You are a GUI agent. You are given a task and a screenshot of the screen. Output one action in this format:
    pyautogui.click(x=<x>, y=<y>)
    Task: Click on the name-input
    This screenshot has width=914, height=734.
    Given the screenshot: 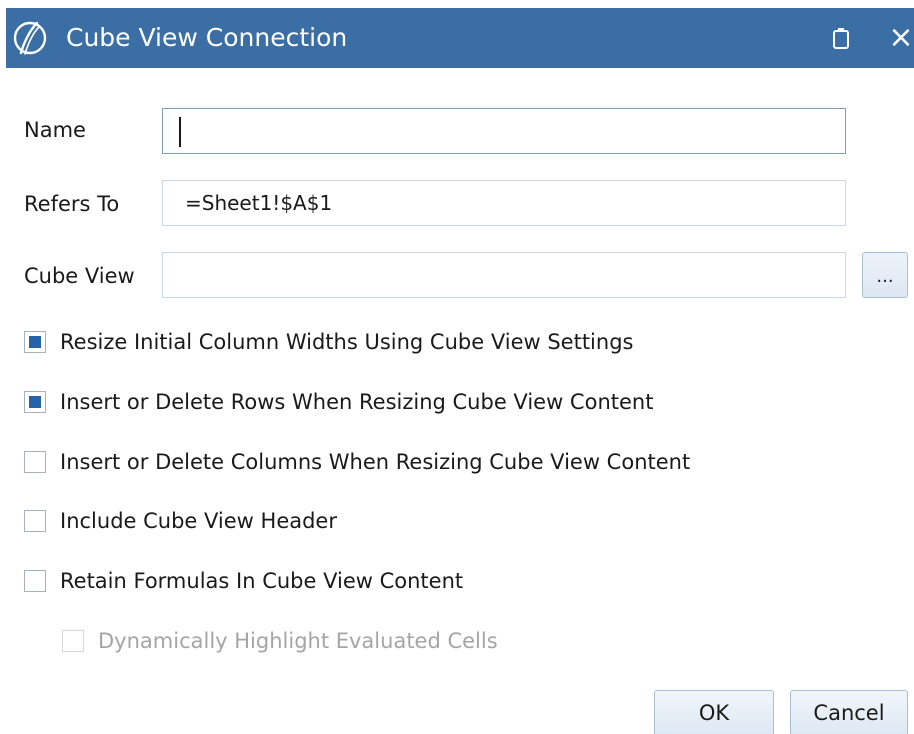 What is the action you would take?
    pyautogui.click(x=504, y=131)
    